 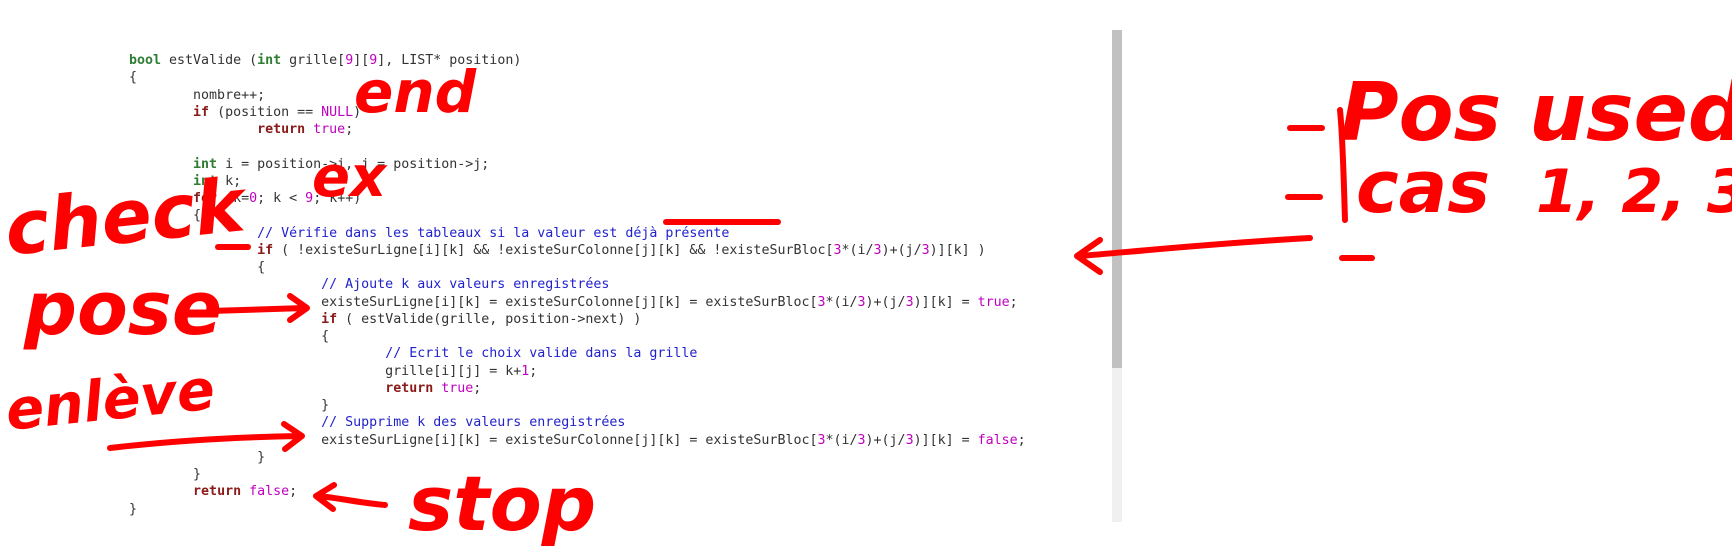 I want to click on annotation-ex: ex, so click(x=350, y=177).